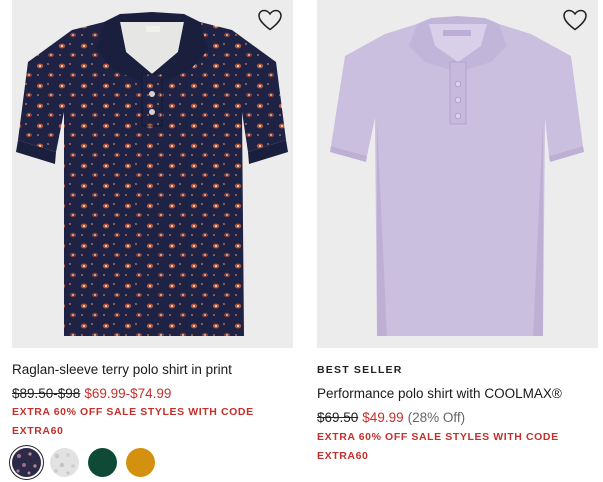 The image size is (603, 482). Describe the element at coordinates (46, 393) in the screenshot. I see `original-price: $89.50-$98` at that location.